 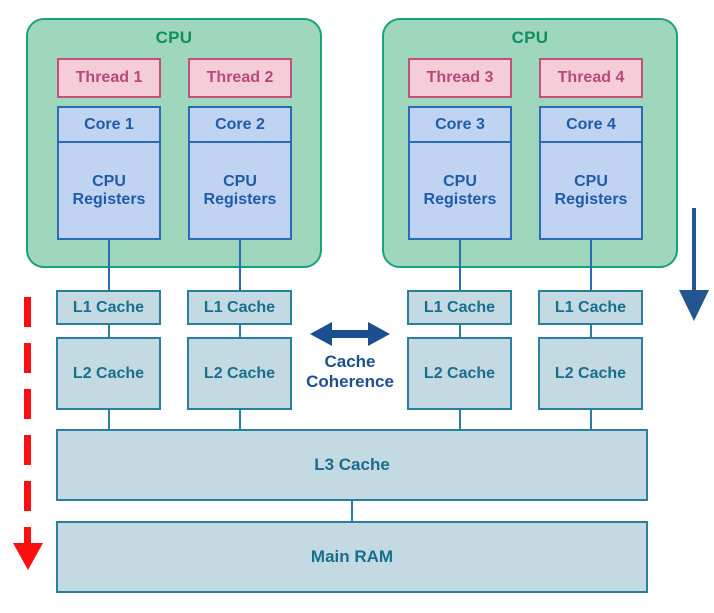 I want to click on core-label: Core 2, so click(x=240, y=124).